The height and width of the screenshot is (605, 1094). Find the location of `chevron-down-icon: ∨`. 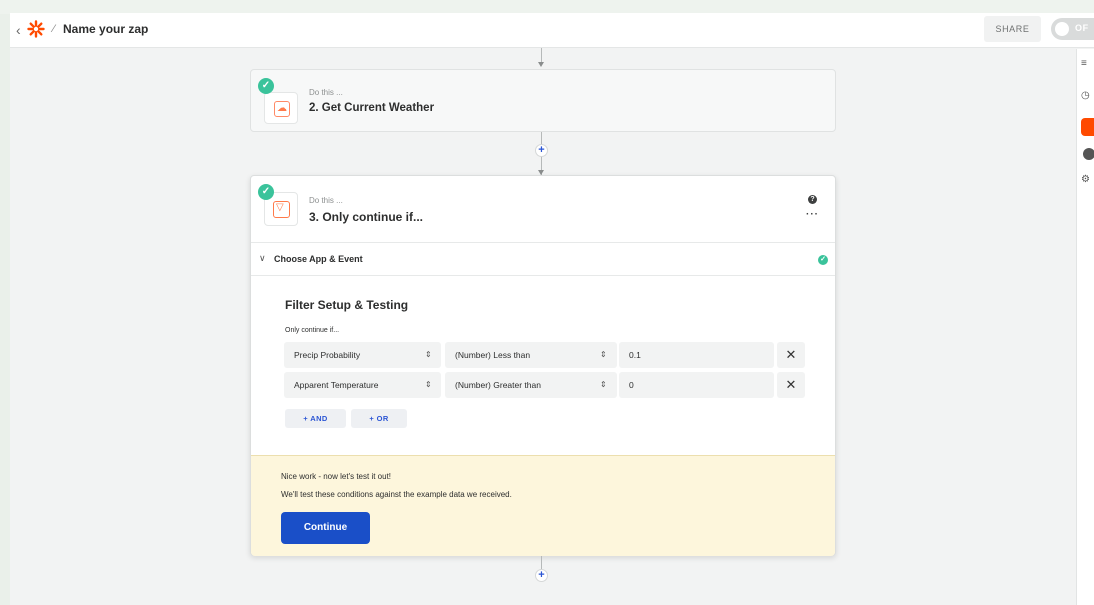

chevron-down-icon: ∨ is located at coordinates (262, 258).